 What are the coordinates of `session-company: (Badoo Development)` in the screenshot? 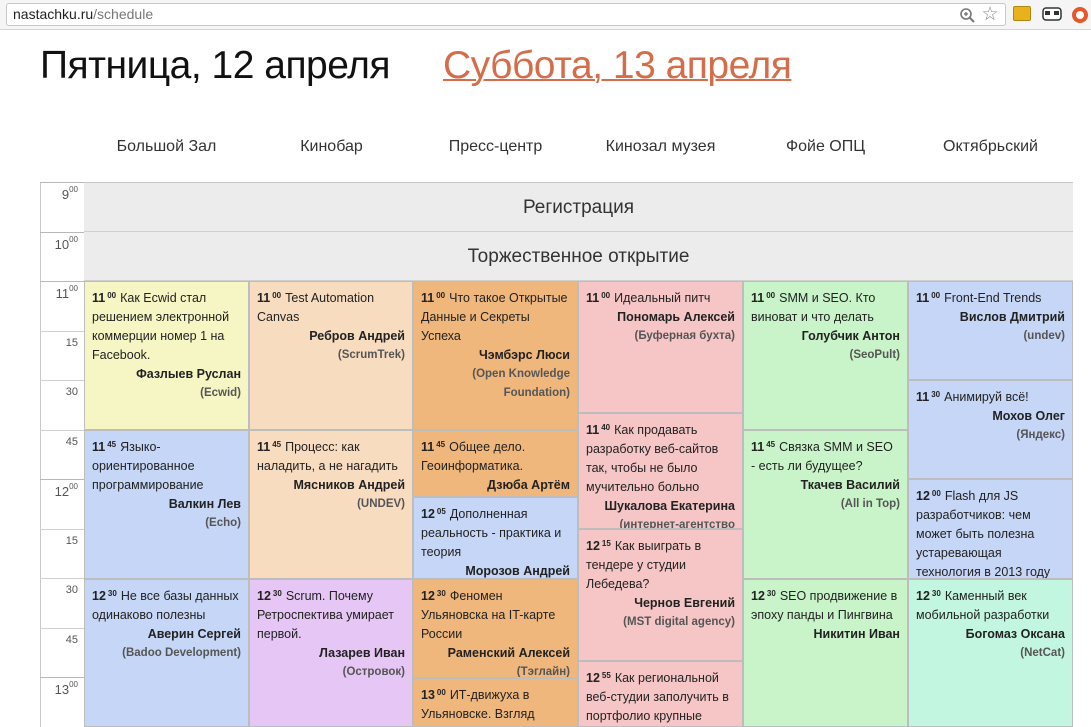 It's located at (181, 653).